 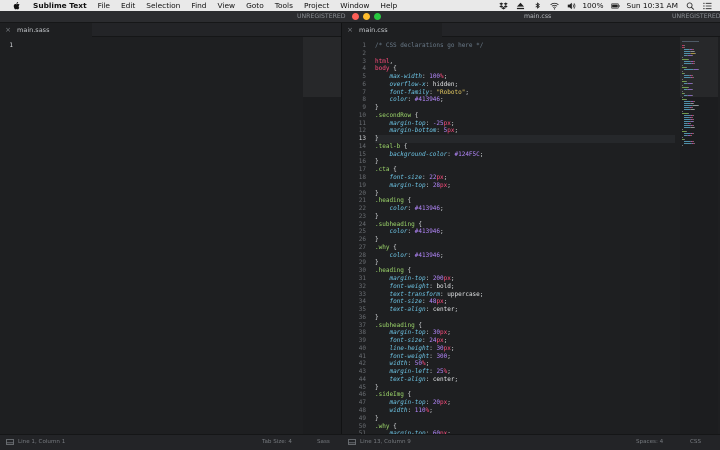 What do you see at coordinates (525, 411) in the screenshot?
I see `code-line: width: 110%;` at bounding box center [525, 411].